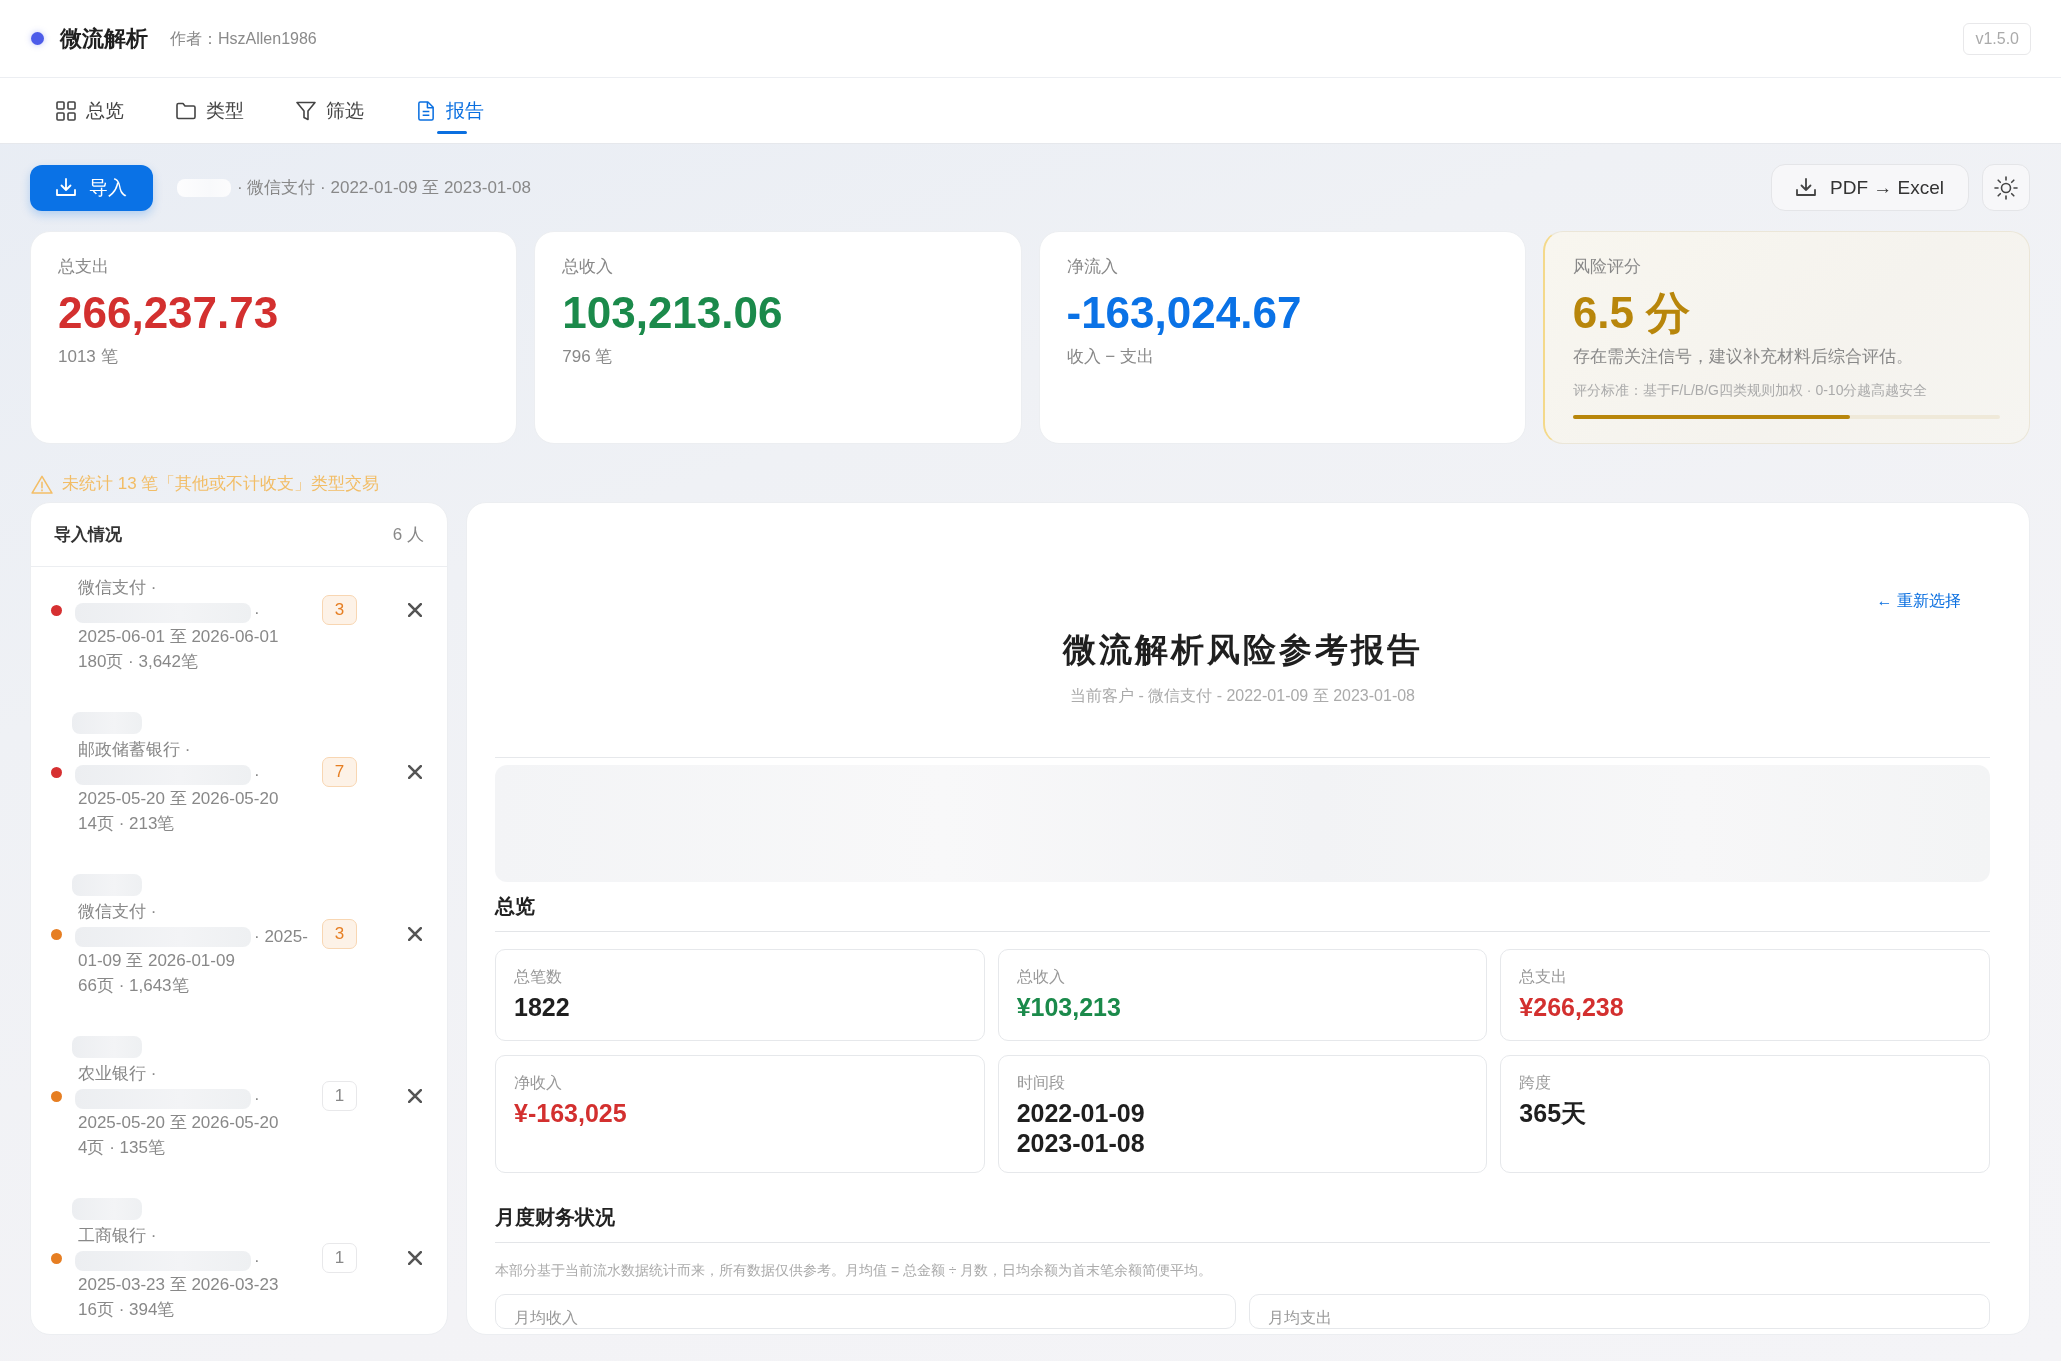 This screenshot has height=1361, width=2061. I want to click on version-badge: v1.5.0, so click(1997, 38).